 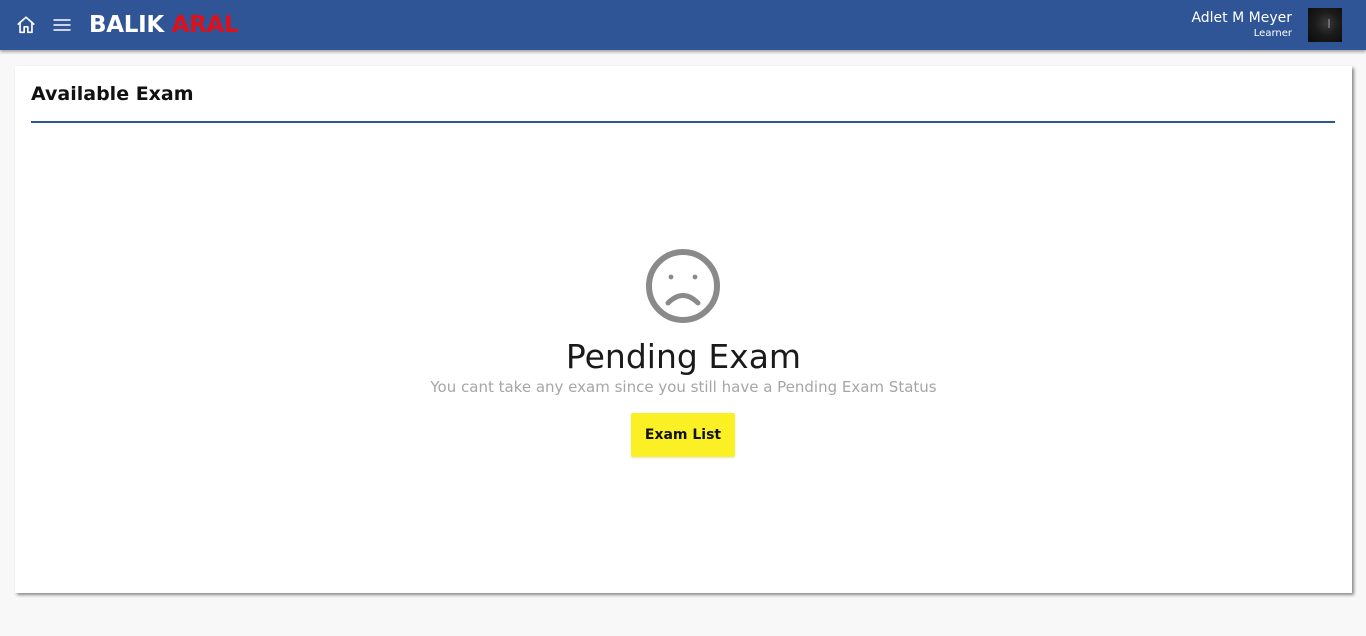 What do you see at coordinates (205, 25) in the screenshot?
I see `brand-text-accent: ARAL` at bounding box center [205, 25].